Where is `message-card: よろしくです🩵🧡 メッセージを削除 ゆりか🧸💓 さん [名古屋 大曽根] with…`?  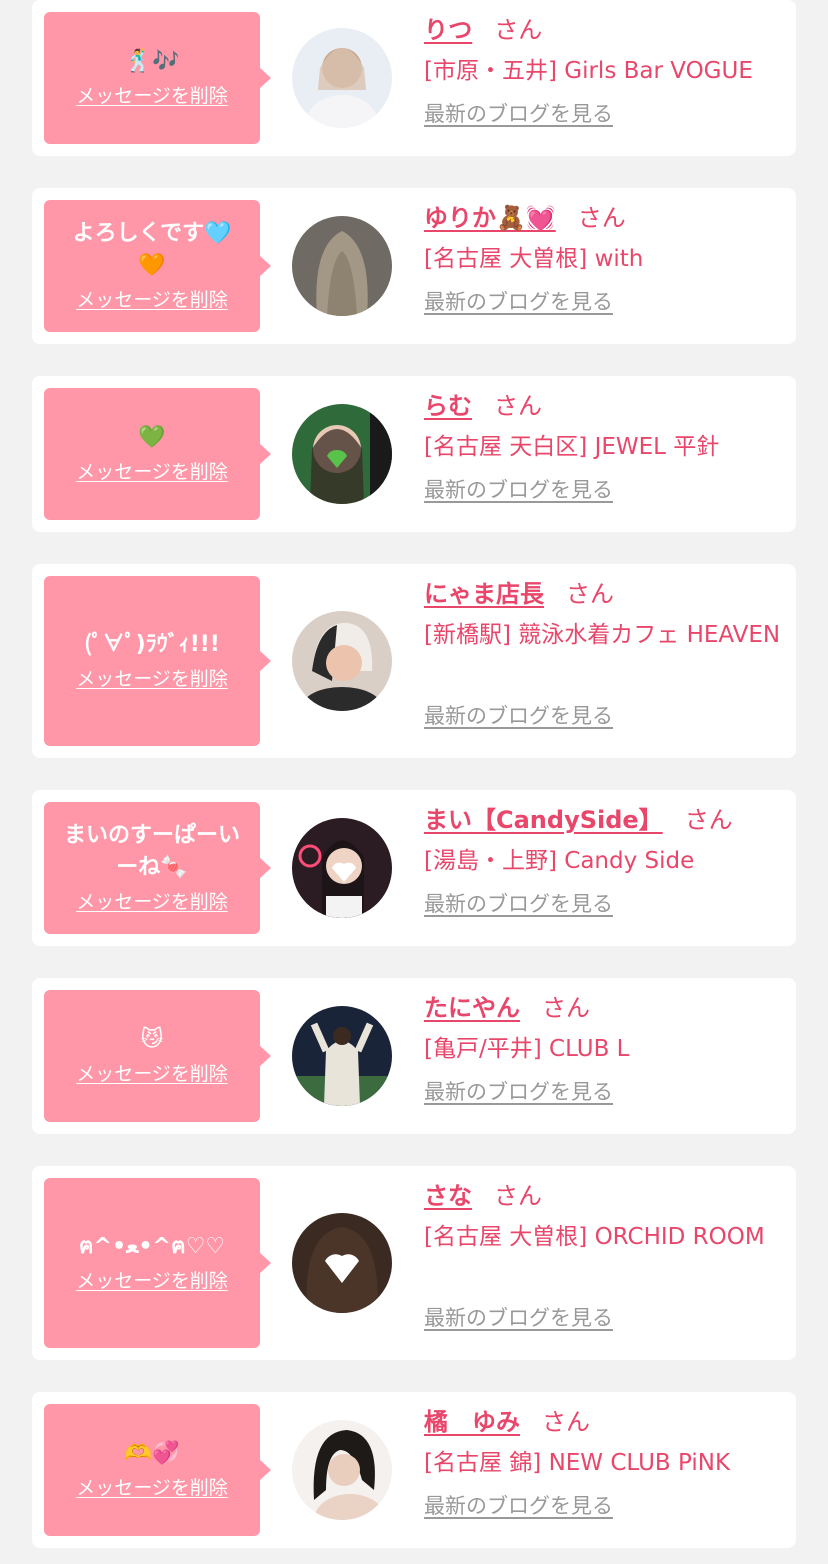
message-card: よろしくです🩵🧡 メッセージを削除 ゆりか🧸💓 さん [名古屋 大曽根] with… is located at coordinates (414, 266).